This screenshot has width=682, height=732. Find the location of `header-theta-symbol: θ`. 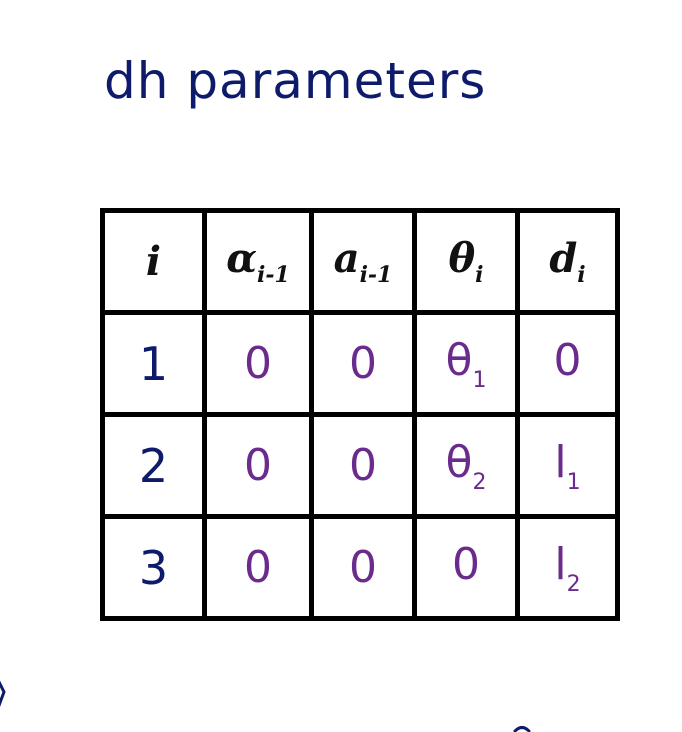

header-theta-symbol: θ is located at coordinates (462, 258).